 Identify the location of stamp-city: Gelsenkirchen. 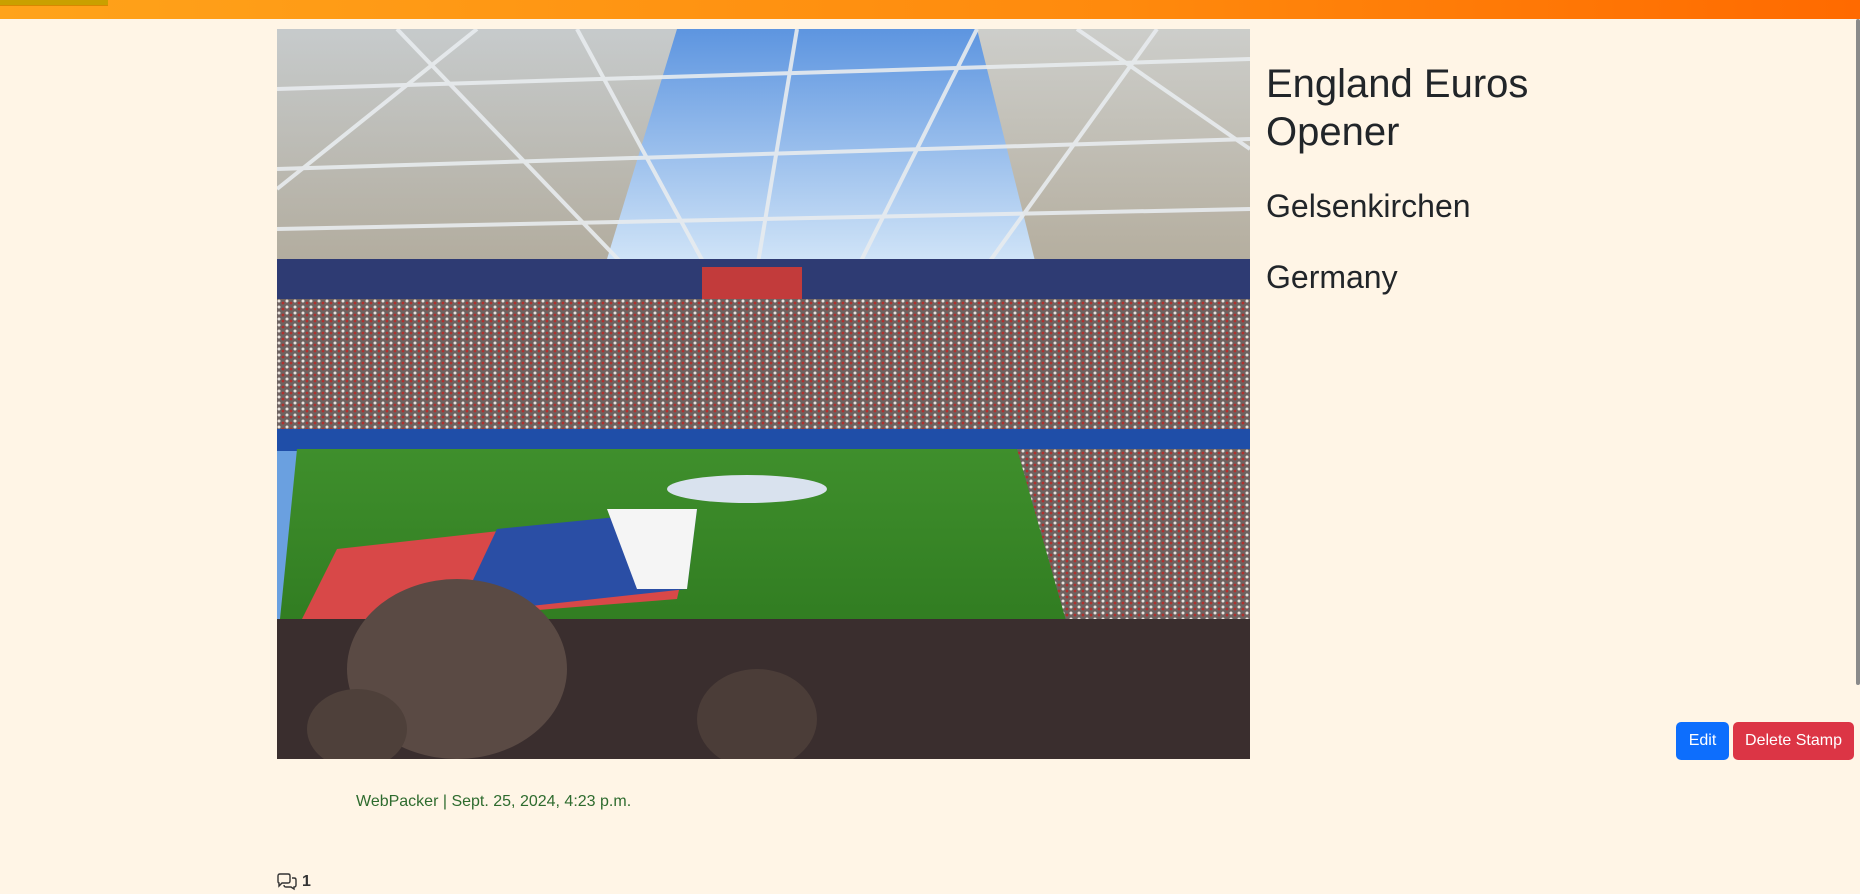
(1368, 206).